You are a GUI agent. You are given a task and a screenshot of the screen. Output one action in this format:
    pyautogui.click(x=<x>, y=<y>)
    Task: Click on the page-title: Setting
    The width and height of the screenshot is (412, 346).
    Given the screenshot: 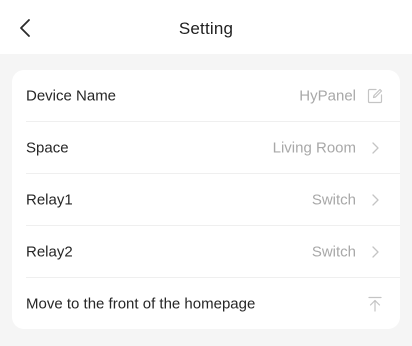 What is the action you would take?
    pyautogui.click(x=206, y=28)
    